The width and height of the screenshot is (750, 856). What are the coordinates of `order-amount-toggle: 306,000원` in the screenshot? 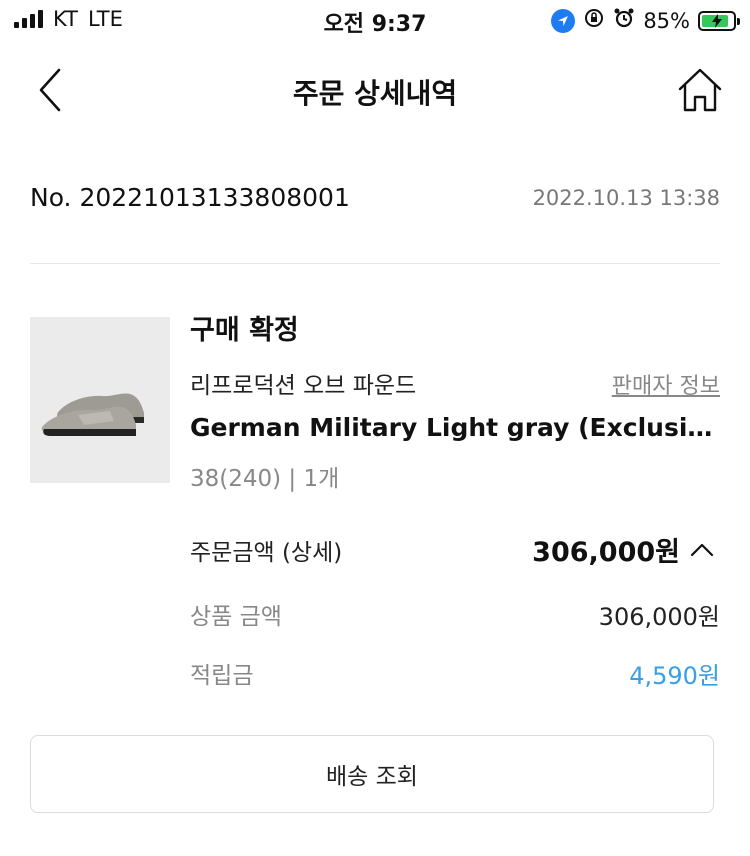 It's located at (623, 549).